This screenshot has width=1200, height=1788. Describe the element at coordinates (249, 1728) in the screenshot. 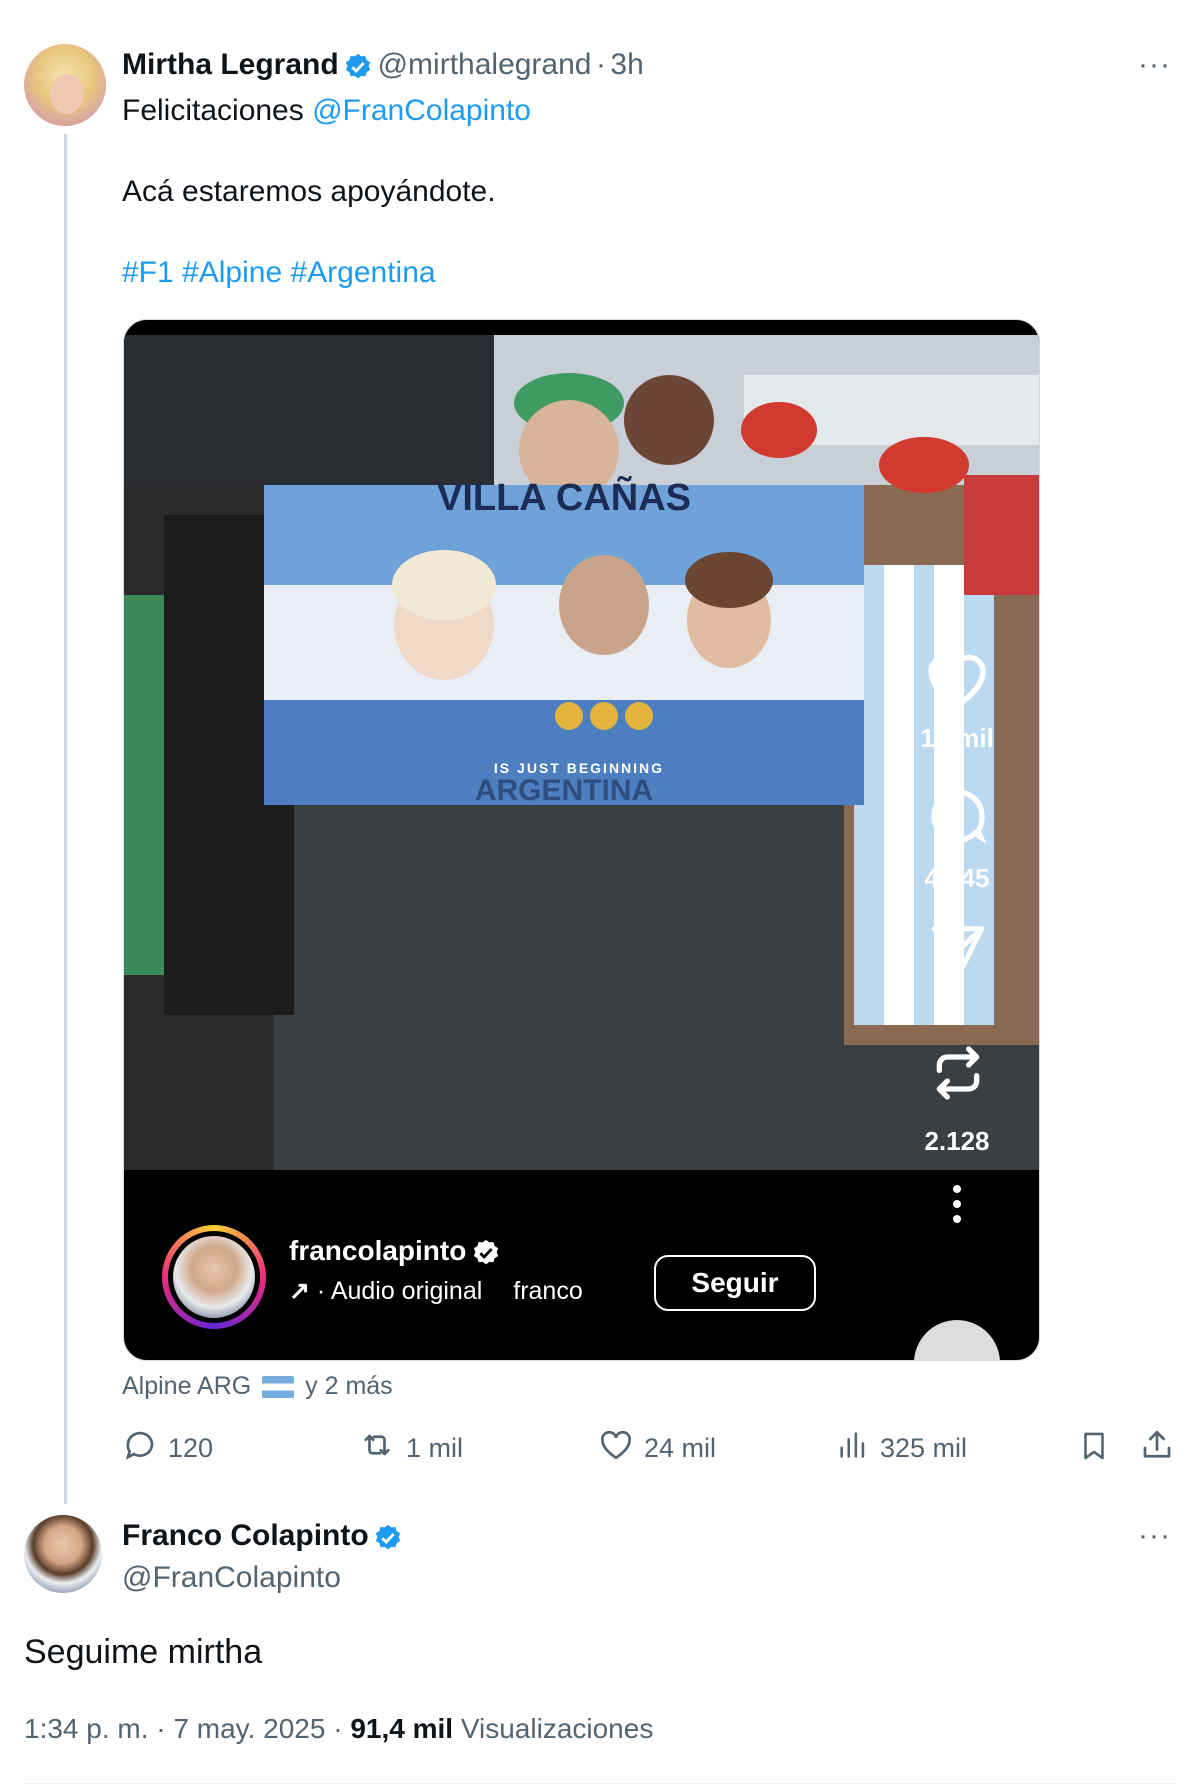

I see `reply-date: 7 may. 2025` at that location.